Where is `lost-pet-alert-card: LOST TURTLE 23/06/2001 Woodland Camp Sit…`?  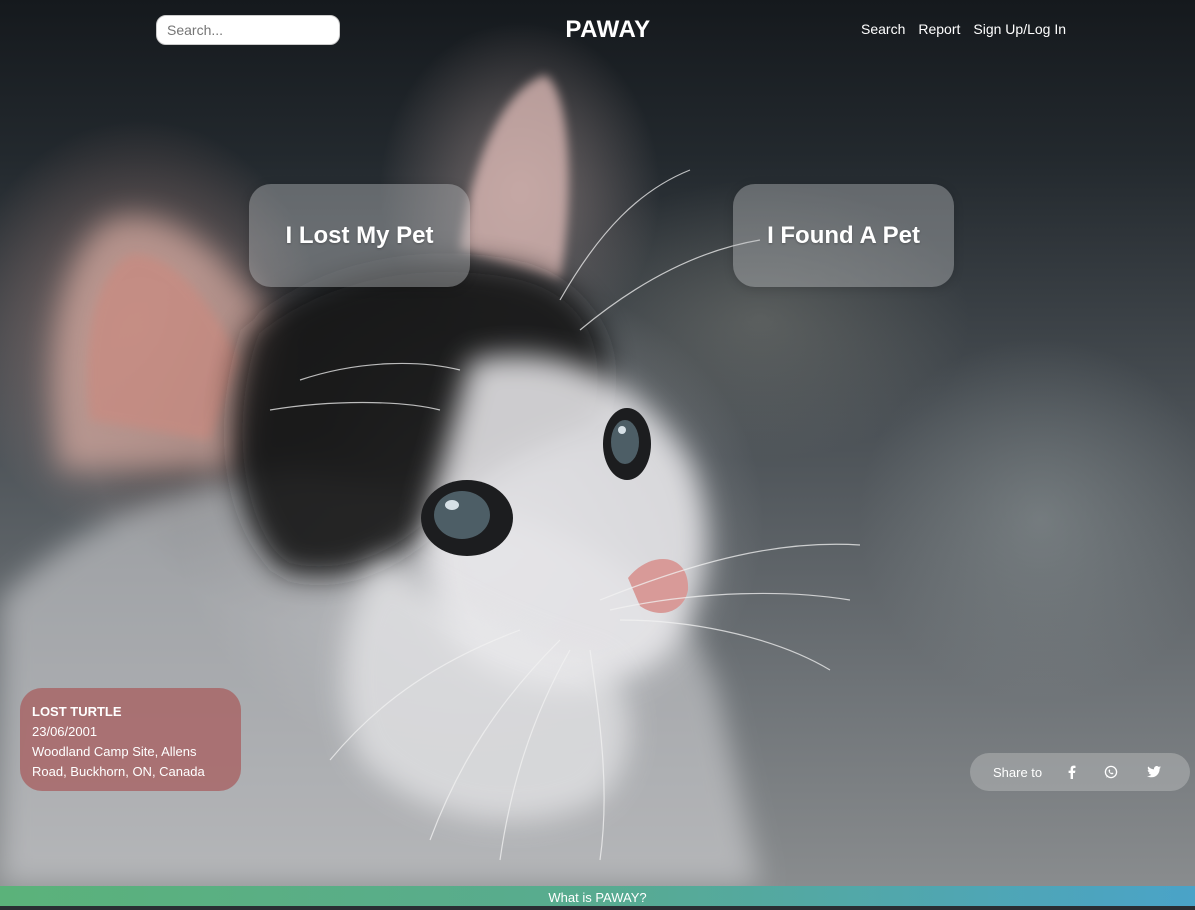 lost-pet-alert-card: LOST TURTLE 23/06/2001 Woodland Camp Sit… is located at coordinates (130, 739).